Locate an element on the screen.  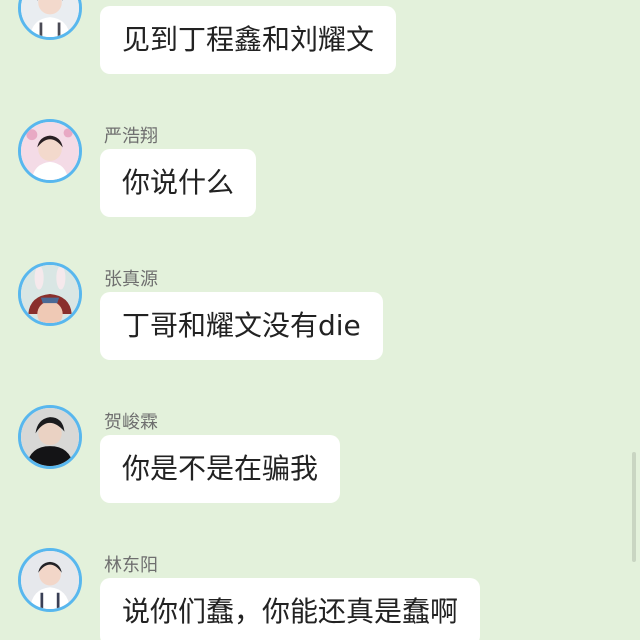
sender-name: 贺峻霖 is located at coordinates (131, 422).